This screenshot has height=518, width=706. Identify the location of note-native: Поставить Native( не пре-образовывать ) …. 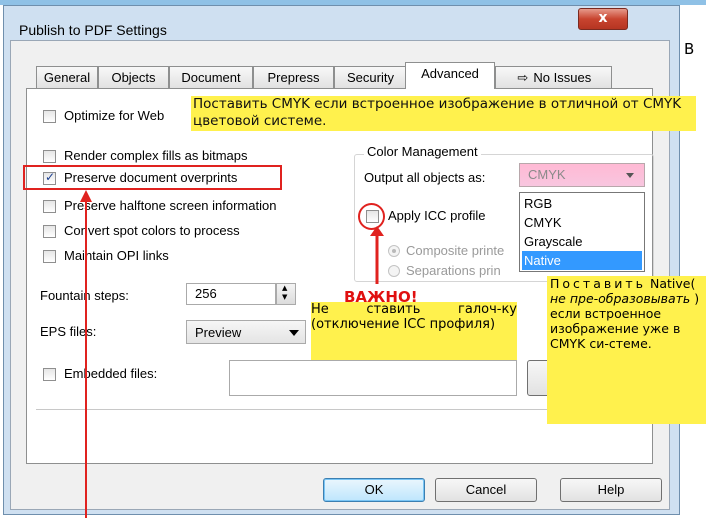
(626, 350).